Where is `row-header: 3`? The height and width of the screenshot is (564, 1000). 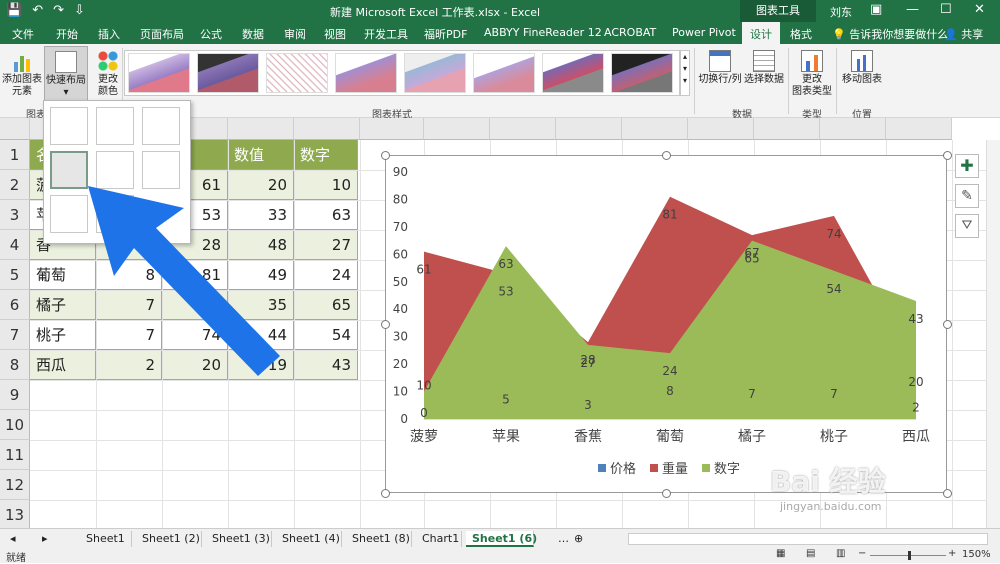
row-header: 3 is located at coordinates (15, 215).